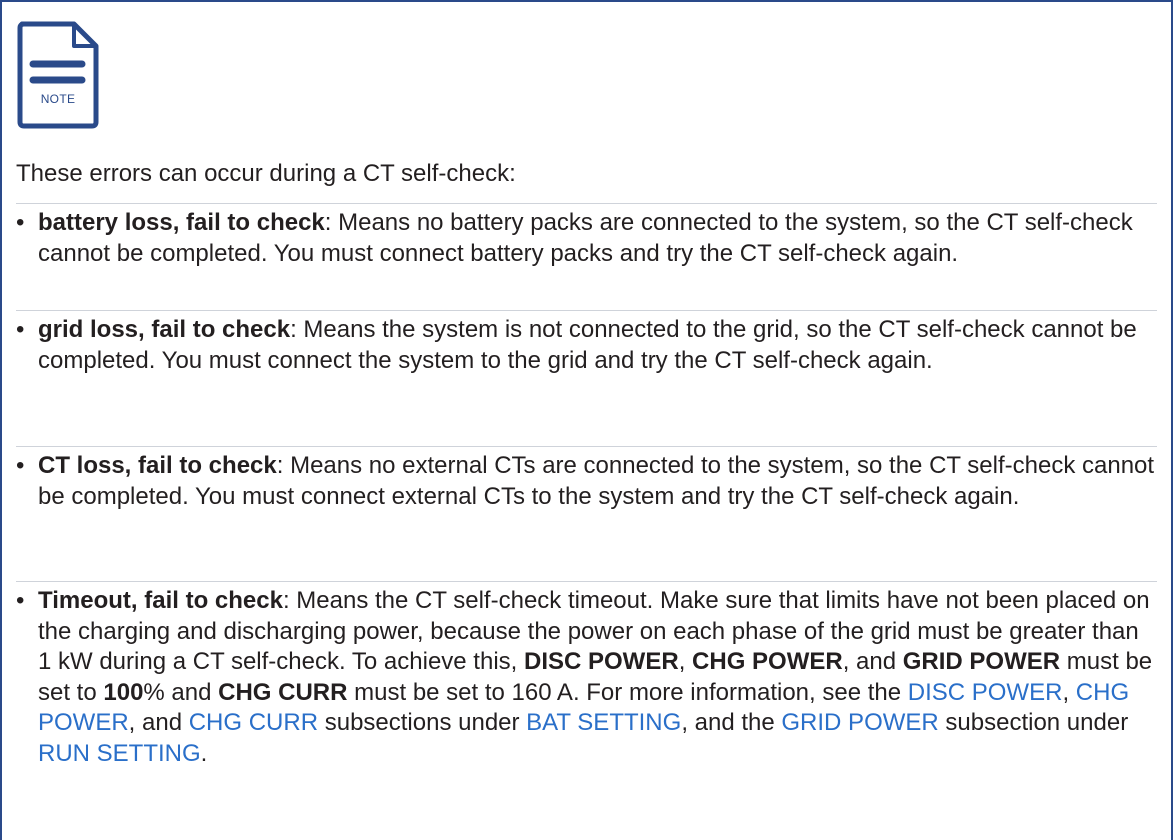 Image resolution: width=1173 pixels, height=840 pixels. Describe the element at coordinates (985, 692) in the screenshot. I see `link-disc-power: DISC POWER` at that location.